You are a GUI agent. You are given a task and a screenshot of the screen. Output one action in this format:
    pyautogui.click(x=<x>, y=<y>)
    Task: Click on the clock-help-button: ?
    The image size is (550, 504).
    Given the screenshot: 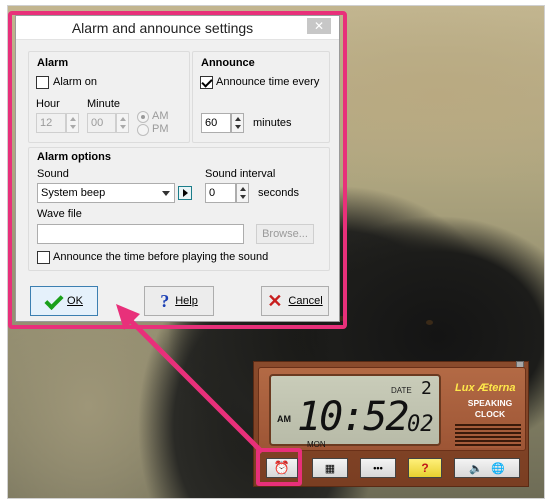 What is the action you would take?
    pyautogui.click(x=425, y=468)
    